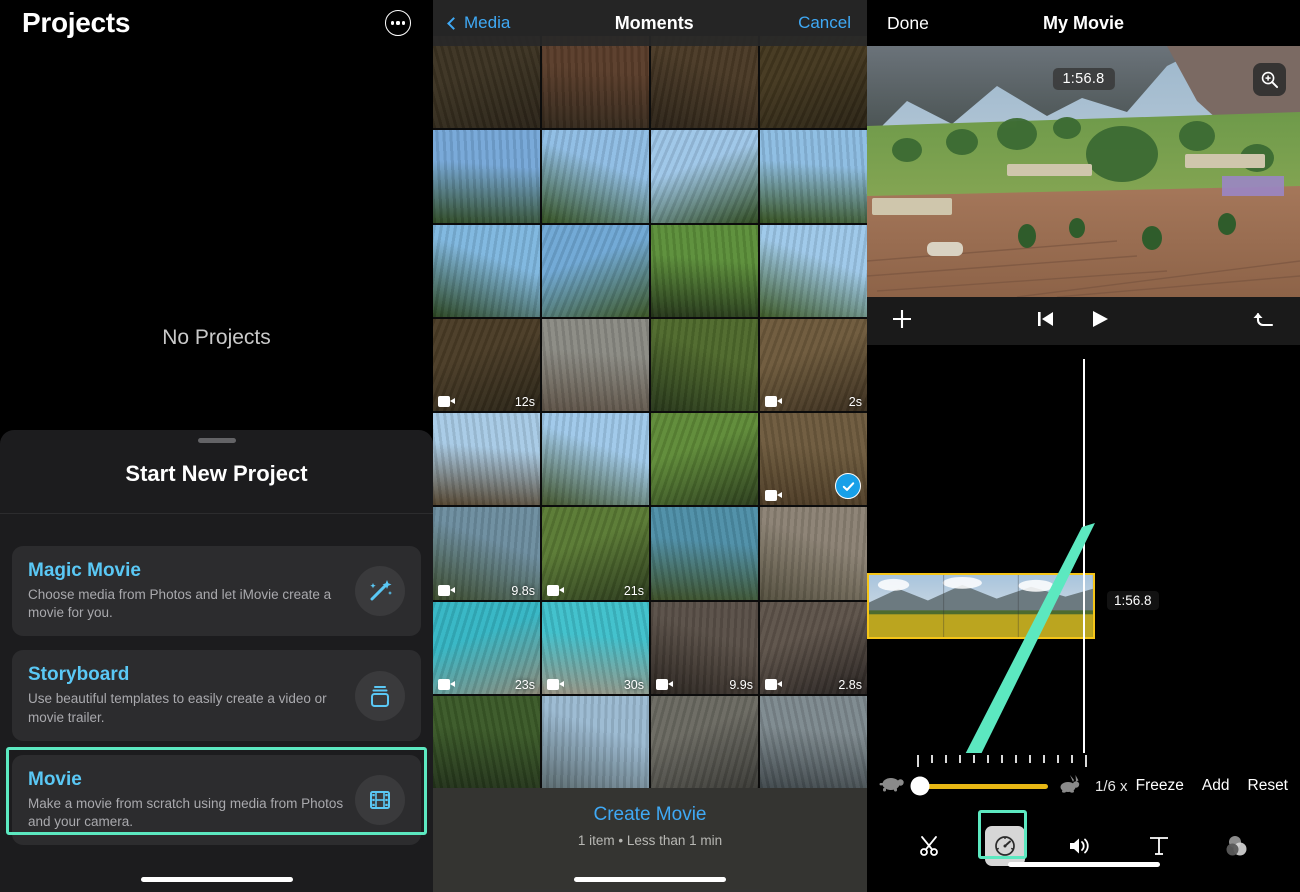 This screenshot has width=1300, height=892. Describe the element at coordinates (524, 684) in the screenshot. I see `clip-duration-label: 23s` at that location.